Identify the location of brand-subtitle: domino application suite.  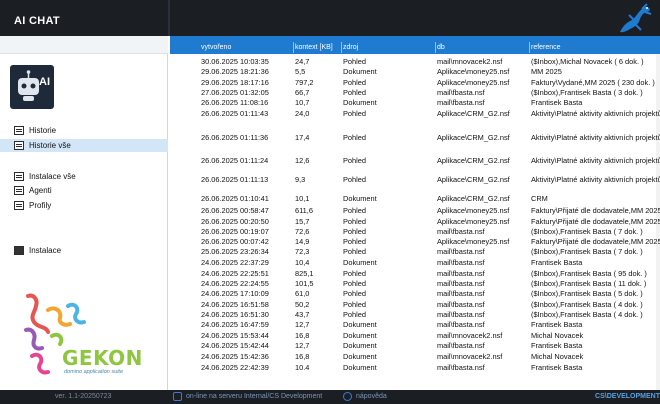
(94, 372).